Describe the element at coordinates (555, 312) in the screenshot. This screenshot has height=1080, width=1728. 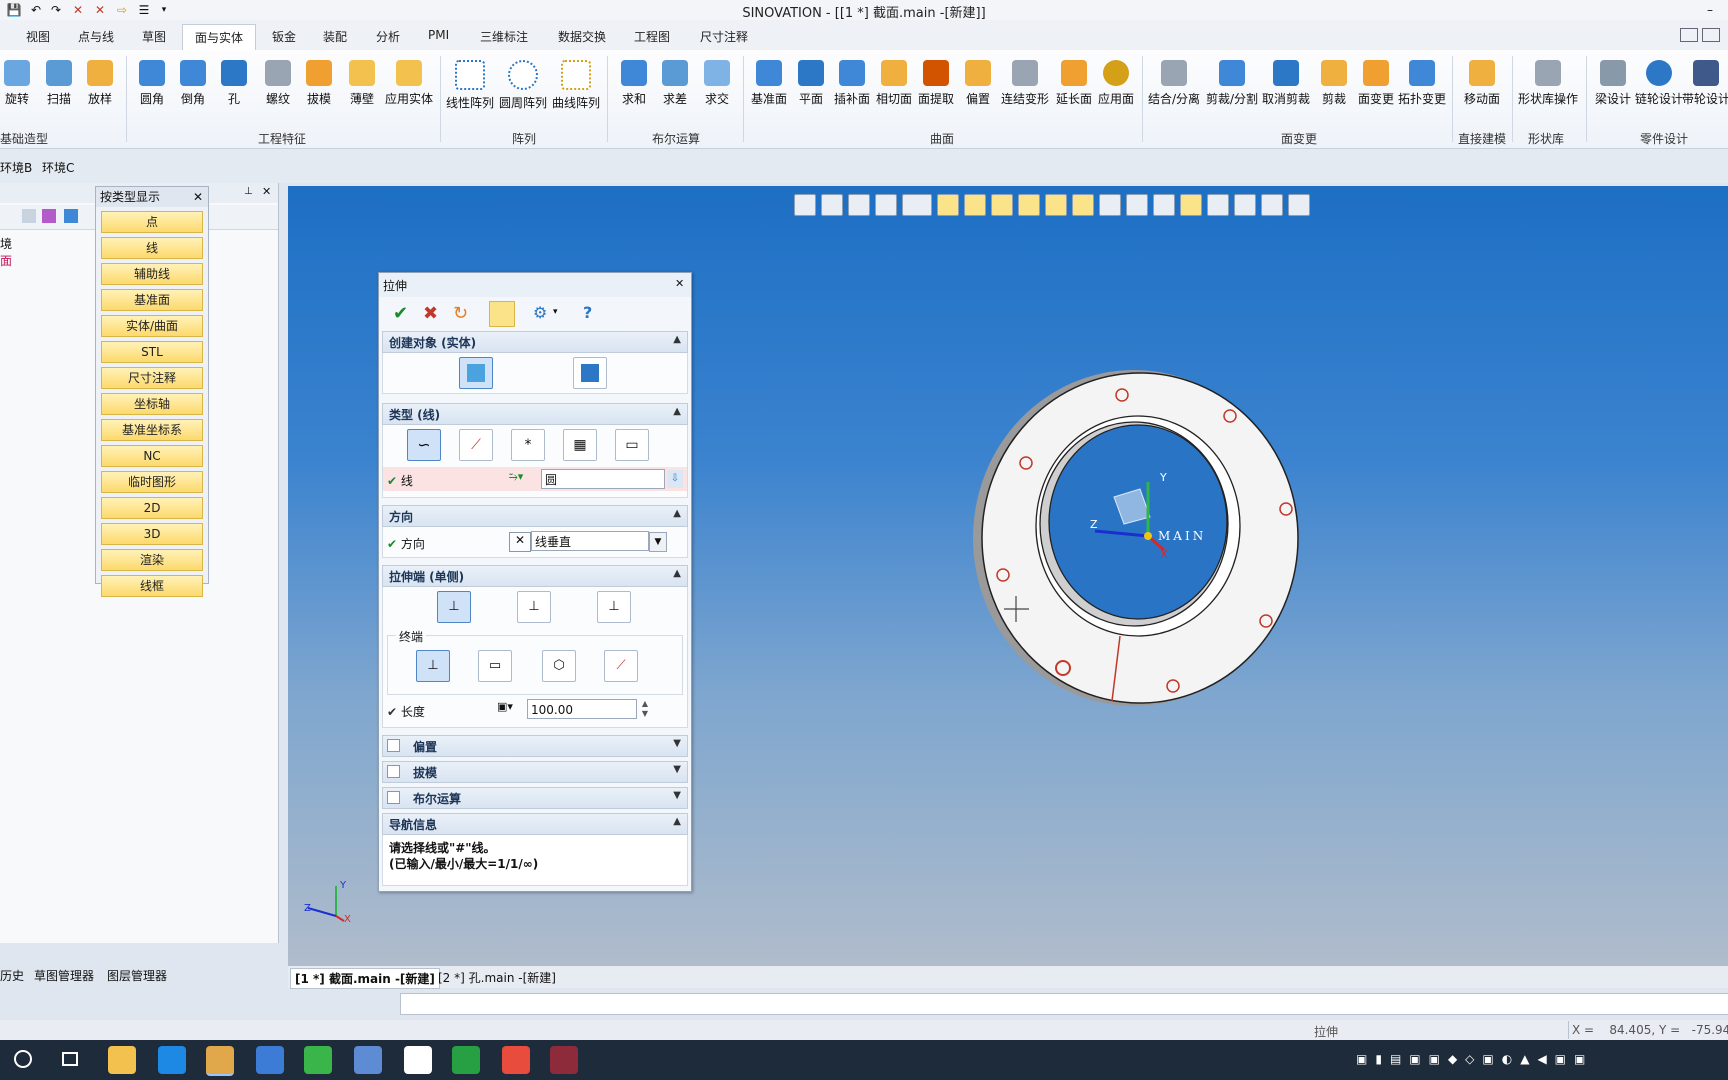
I see `chevron-down-icon: ▾` at that location.